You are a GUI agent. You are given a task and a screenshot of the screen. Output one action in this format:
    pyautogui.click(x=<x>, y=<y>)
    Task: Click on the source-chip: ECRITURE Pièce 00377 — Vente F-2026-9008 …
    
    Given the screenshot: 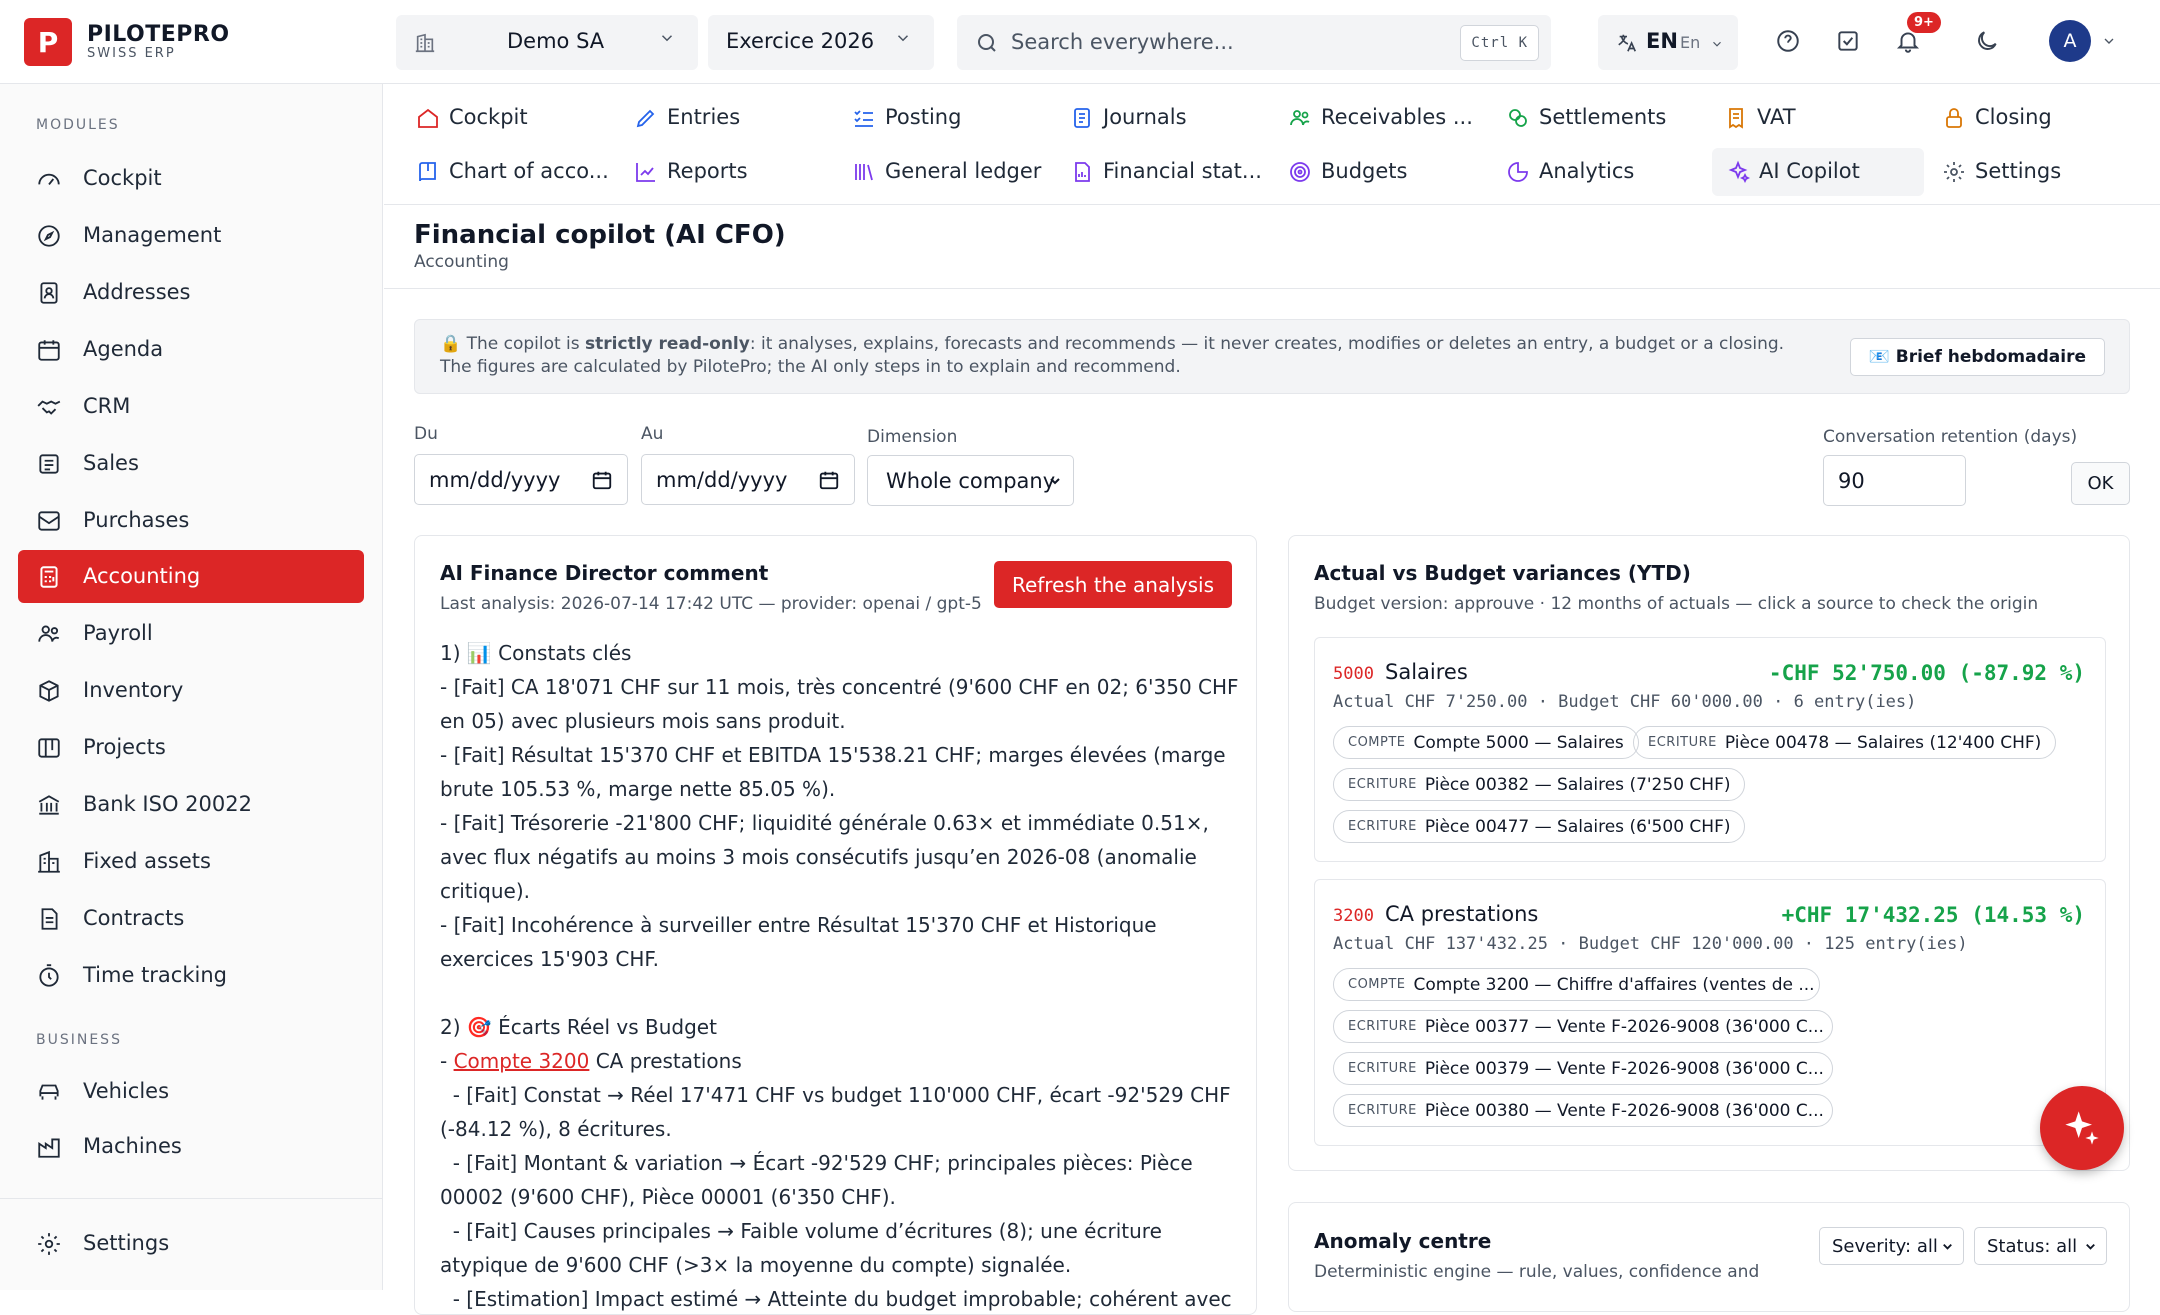 What is the action you would take?
    pyautogui.click(x=1583, y=1026)
    